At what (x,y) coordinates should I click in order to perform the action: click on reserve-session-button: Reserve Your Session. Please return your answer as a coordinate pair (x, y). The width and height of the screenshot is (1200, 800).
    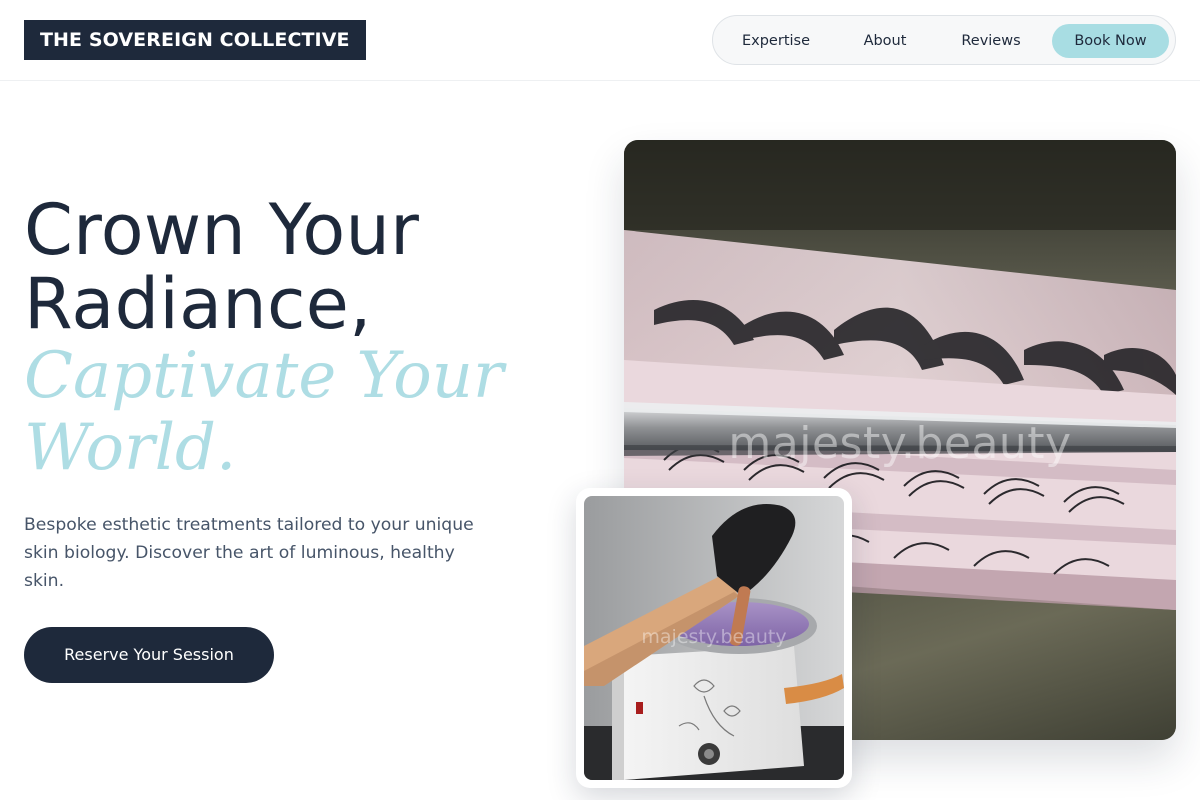
    Looking at the image, I should click on (149, 655).